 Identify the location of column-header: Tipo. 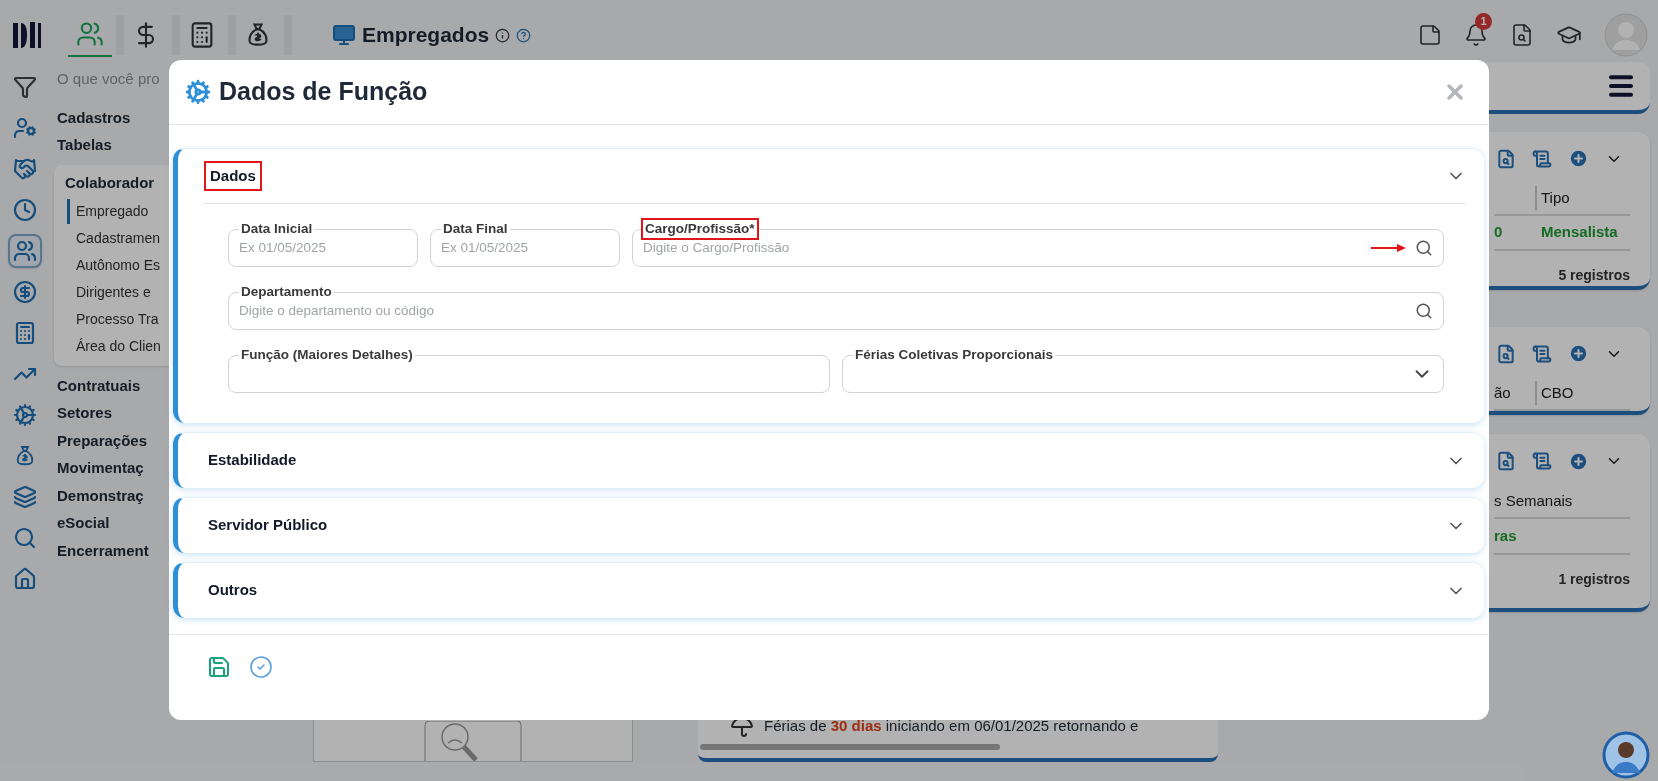
(1555, 197).